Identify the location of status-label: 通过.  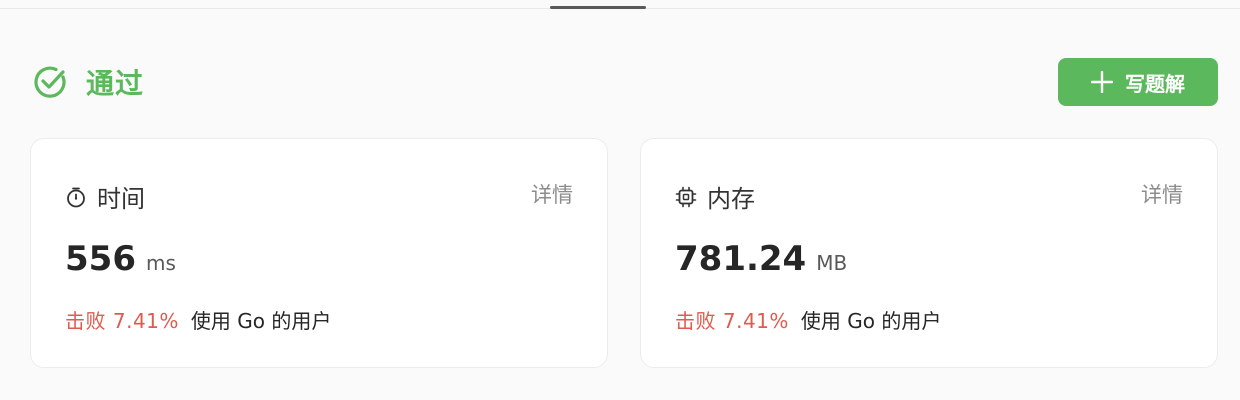
(115, 83).